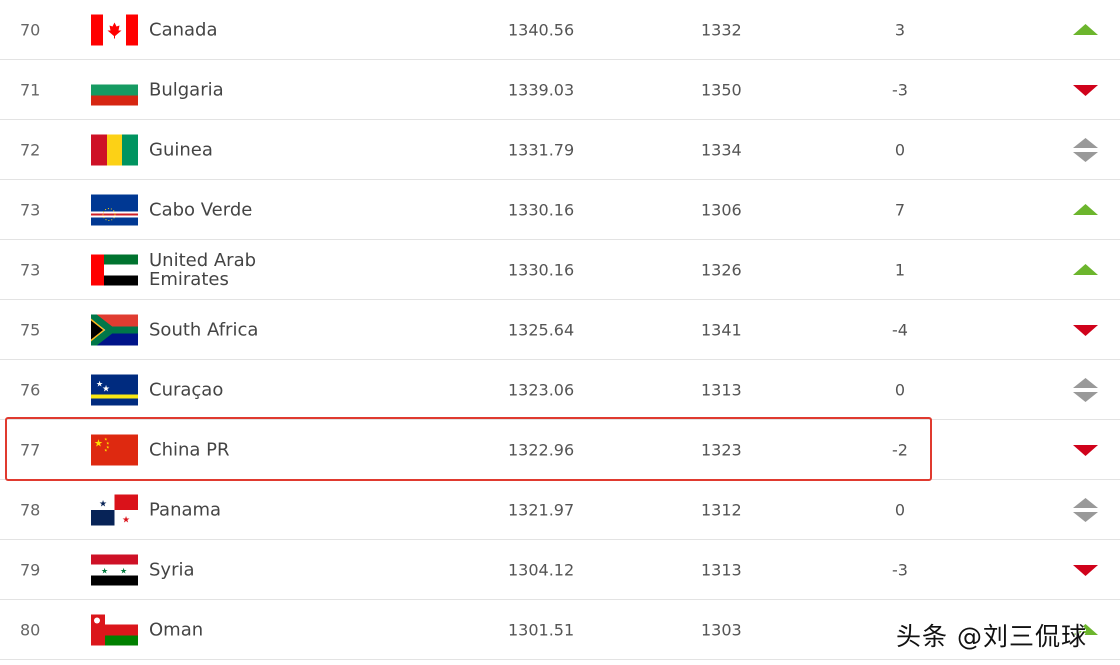  Describe the element at coordinates (114, 629) in the screenshot. I see `flag-oman-icon` at that location.